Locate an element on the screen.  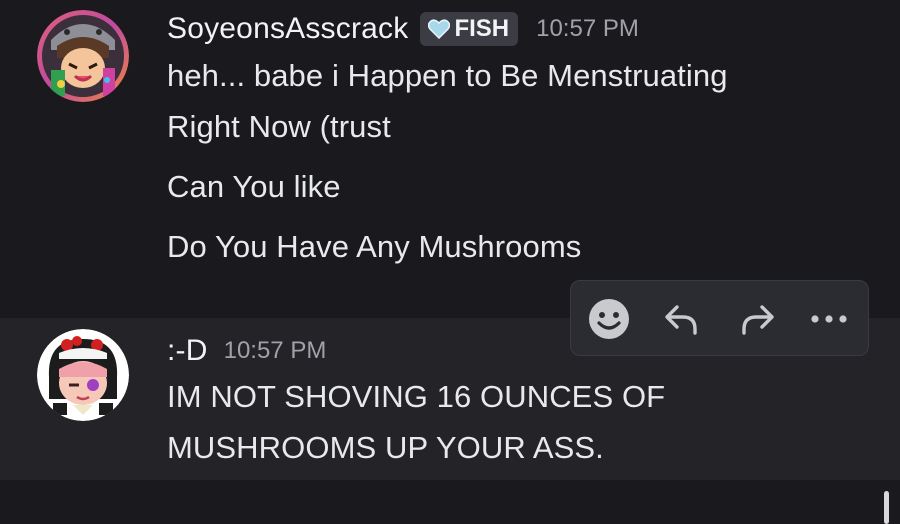
forward-icon is located at coordinates (758, 320).